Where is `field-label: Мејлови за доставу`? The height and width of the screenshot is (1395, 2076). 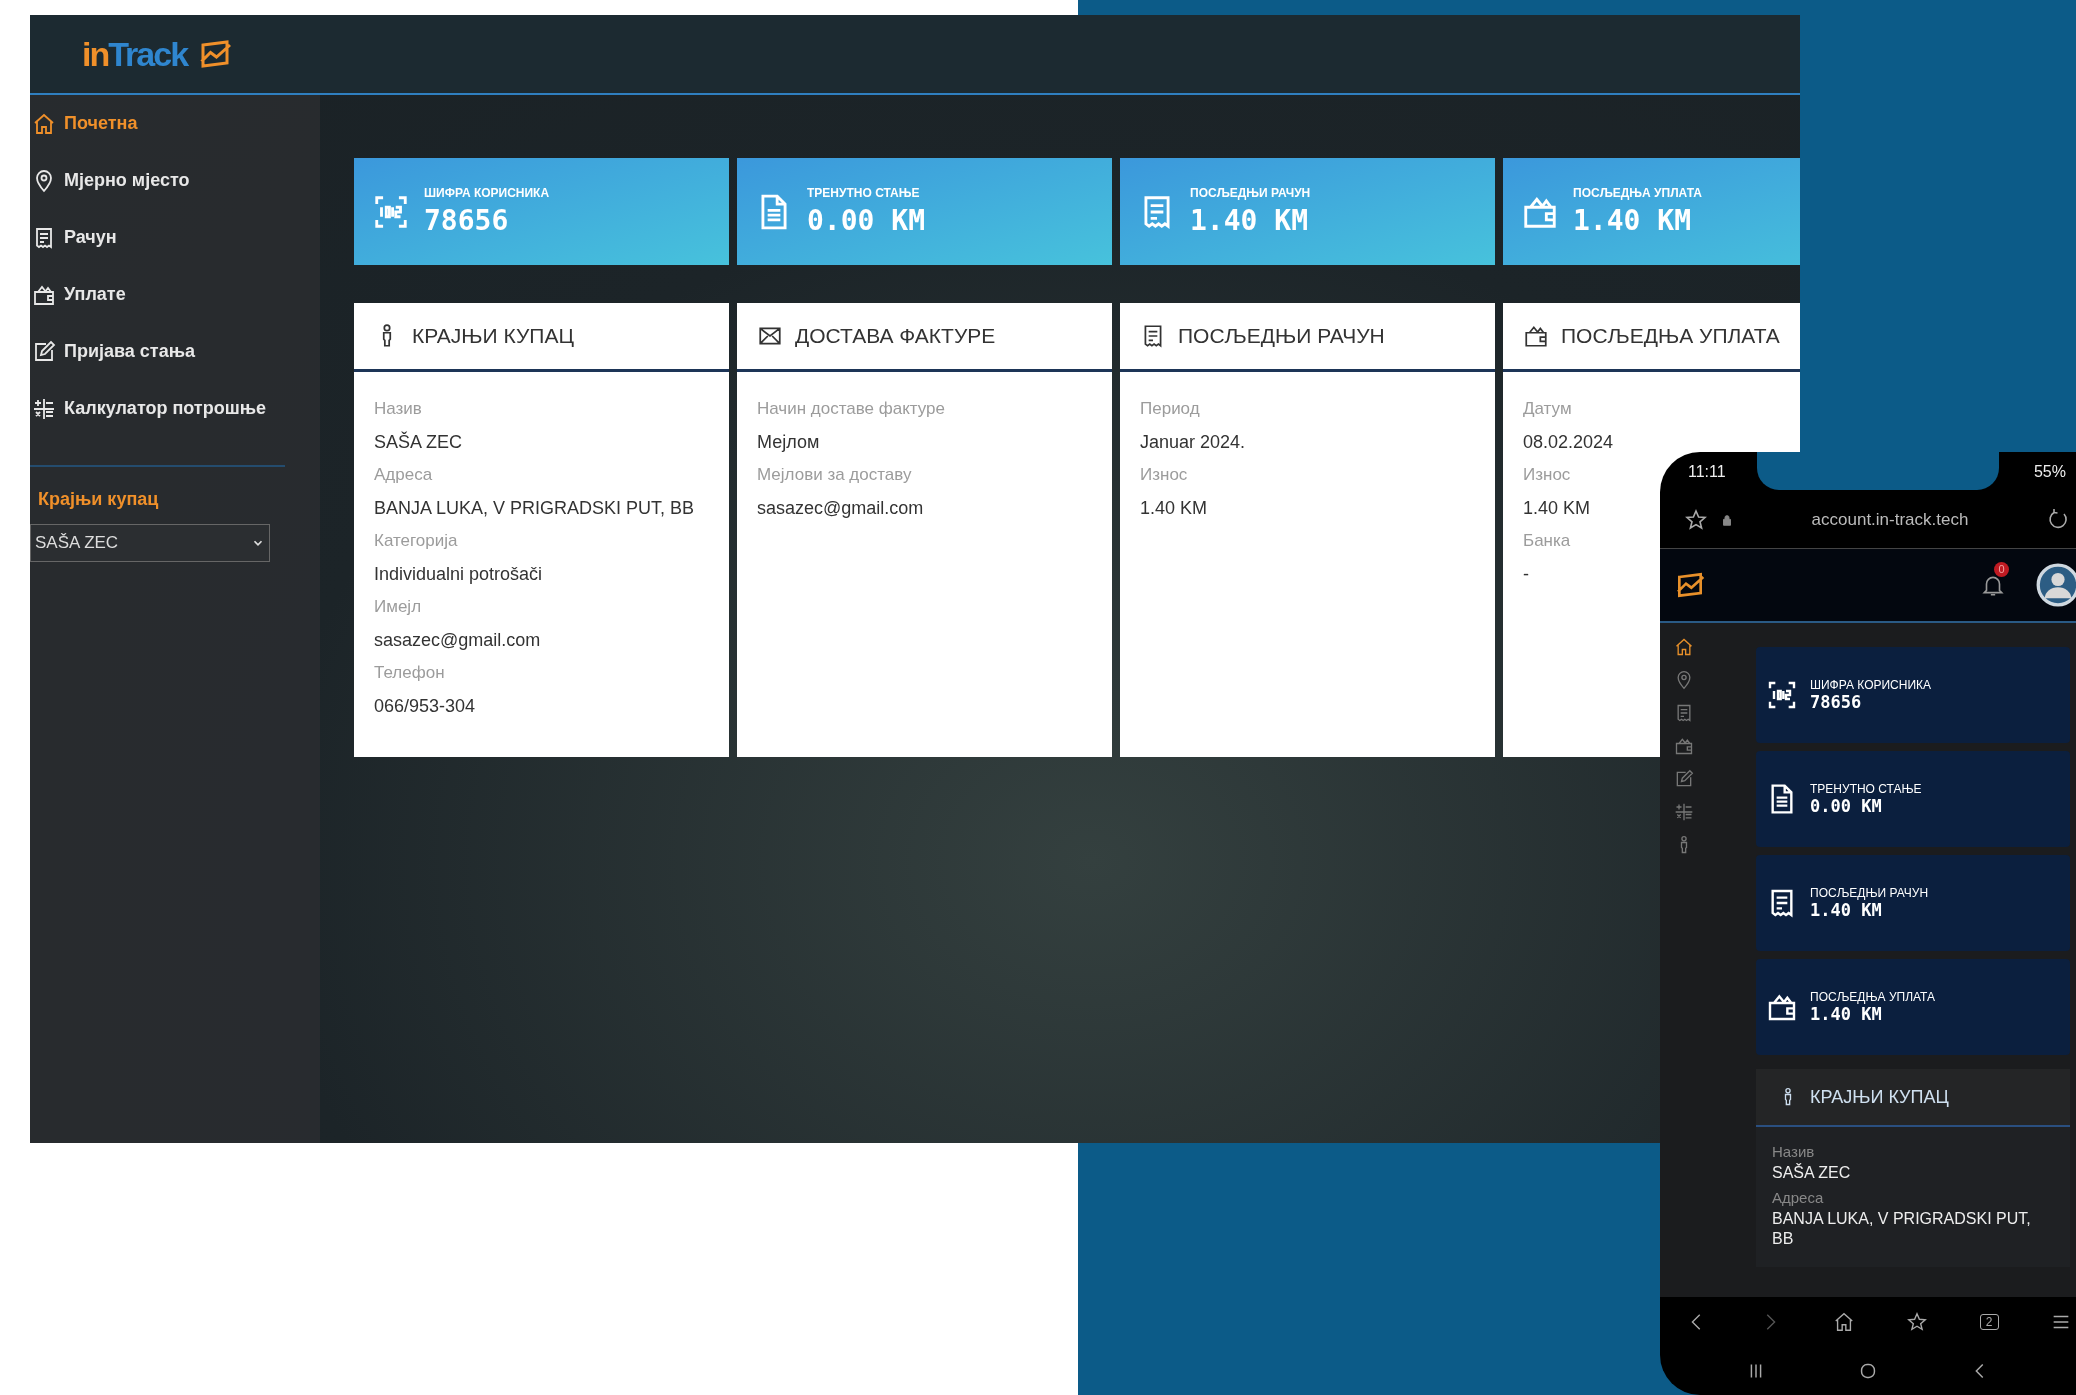 field-label: Мејлови за доставу is located at coordinates (834, 475).